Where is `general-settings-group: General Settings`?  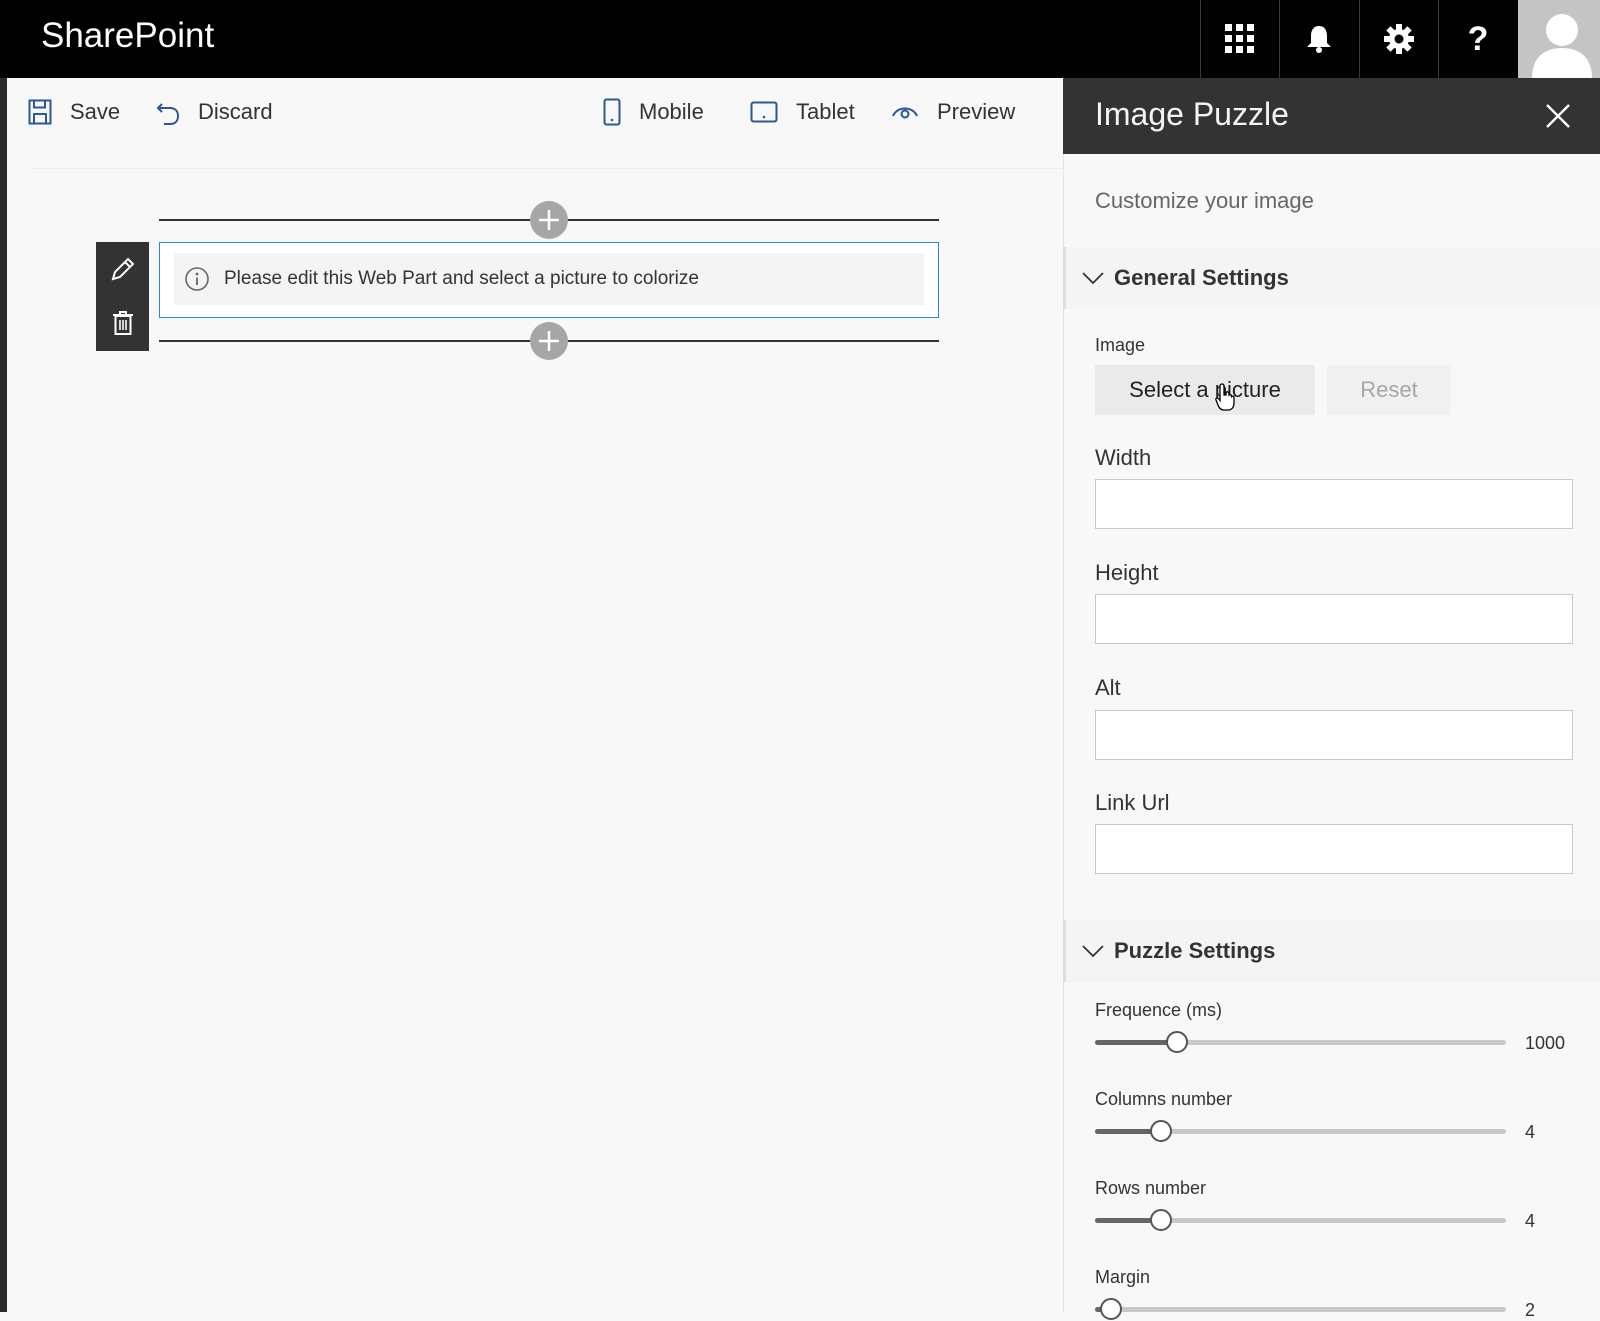
general-settings-group: General Settings is located at coordinates (1331, 278).